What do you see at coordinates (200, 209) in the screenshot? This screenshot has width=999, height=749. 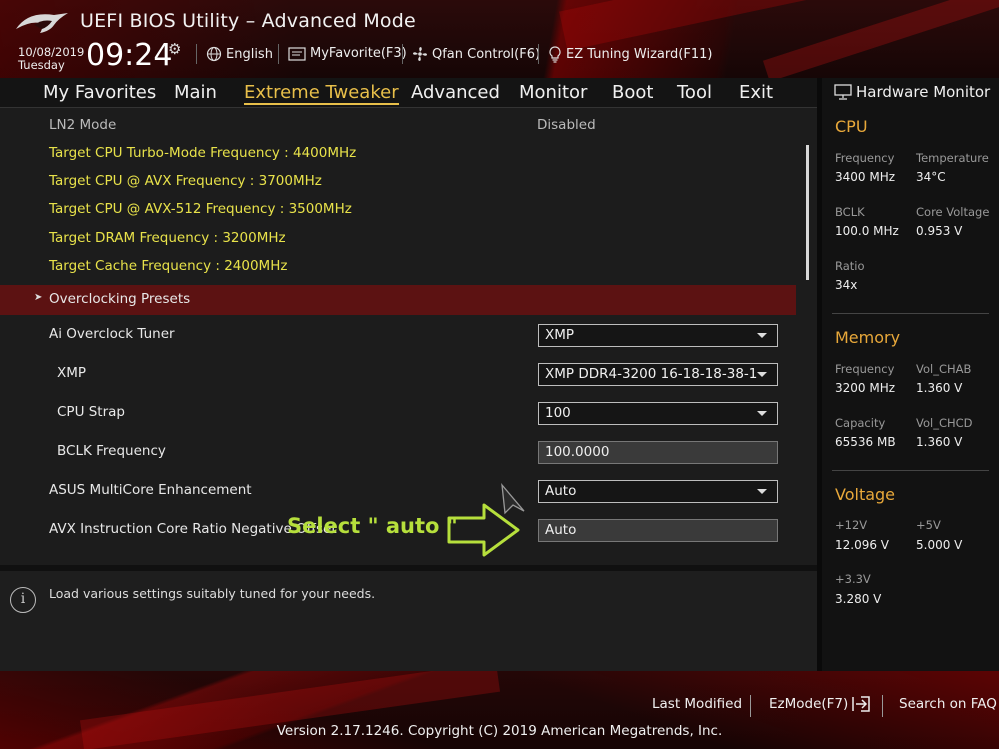 I see `target-info-text: Target CPU @ AVX-512 Frequency : 3500MHz` at bounding box center [200, 209].